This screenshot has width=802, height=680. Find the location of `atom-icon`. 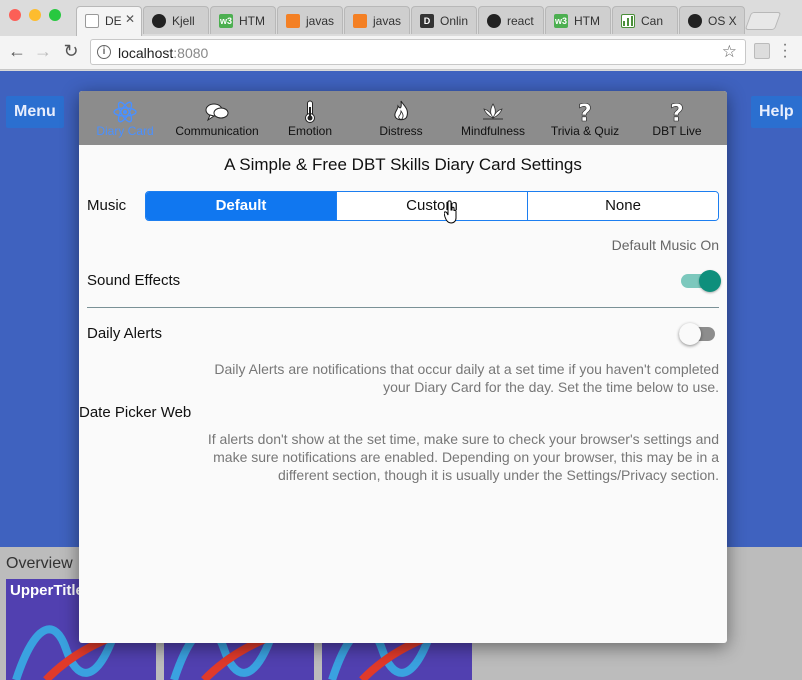

atom-icon is located at coordinates (125, 112).